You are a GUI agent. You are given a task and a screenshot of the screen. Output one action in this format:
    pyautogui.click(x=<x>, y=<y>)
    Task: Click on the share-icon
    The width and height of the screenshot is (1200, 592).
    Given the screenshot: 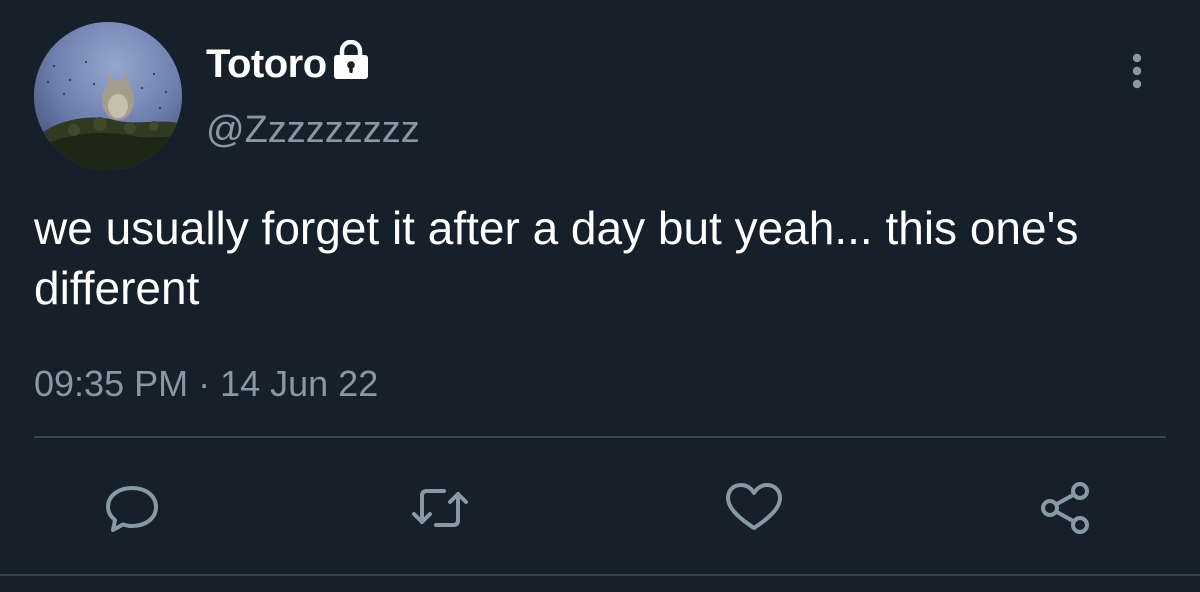 What is the action you would take?
    pyautogui.click(x=1065, y=508)
    